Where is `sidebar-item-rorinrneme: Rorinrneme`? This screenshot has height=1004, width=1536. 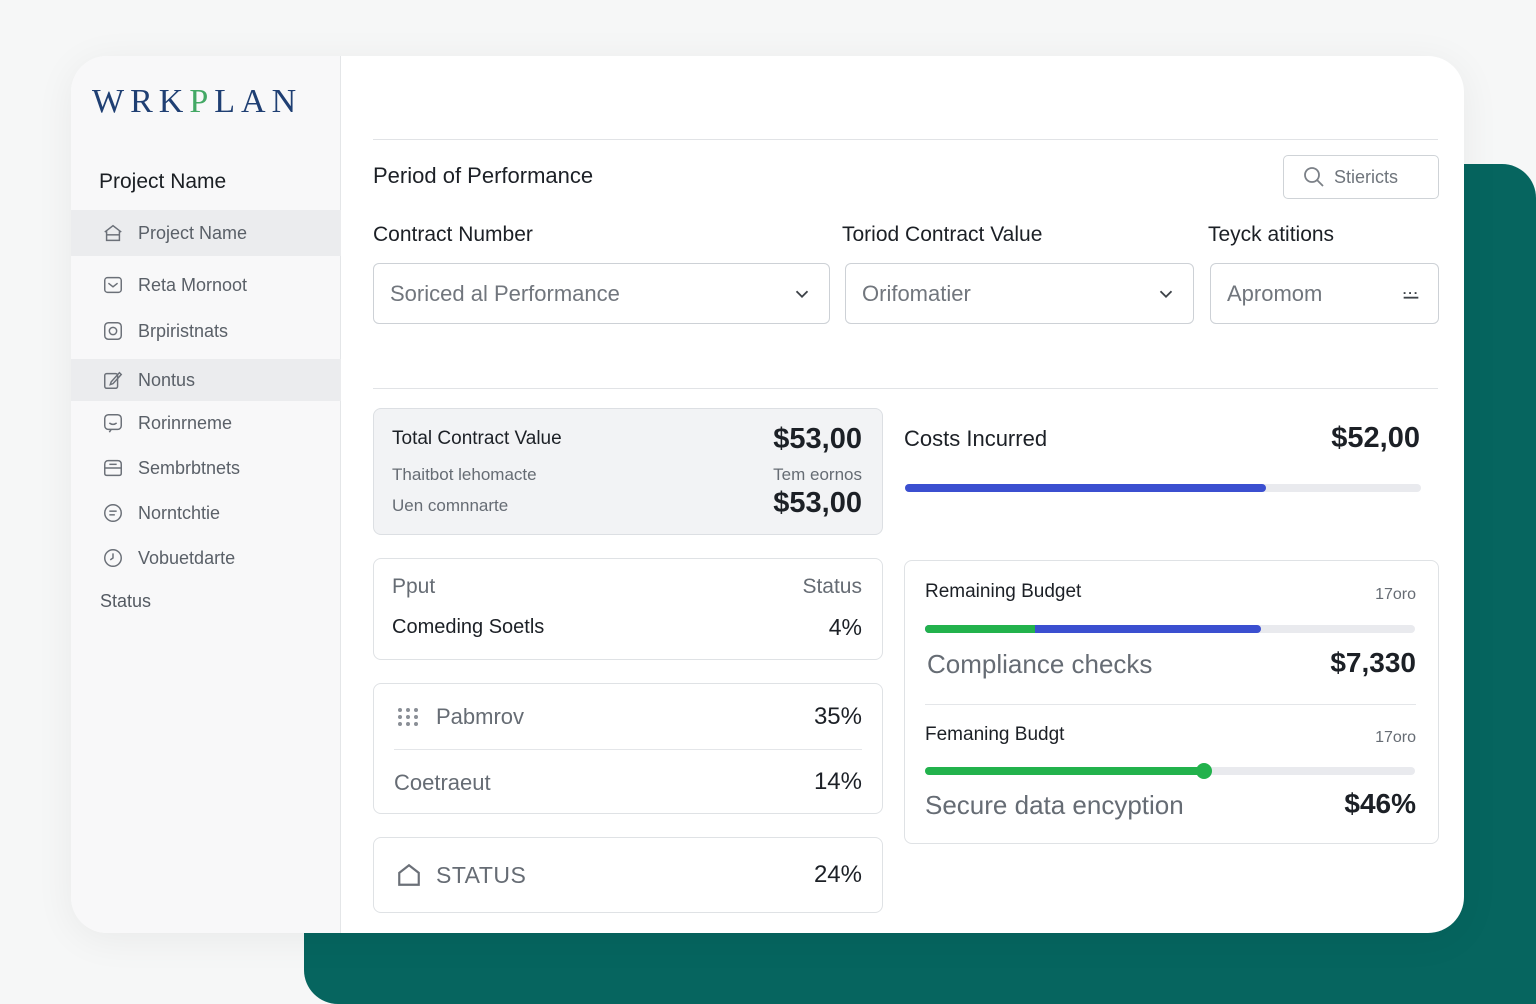
sidebar-item-rorinrneme: Rorinrneme is located at coordinates (206, 423).